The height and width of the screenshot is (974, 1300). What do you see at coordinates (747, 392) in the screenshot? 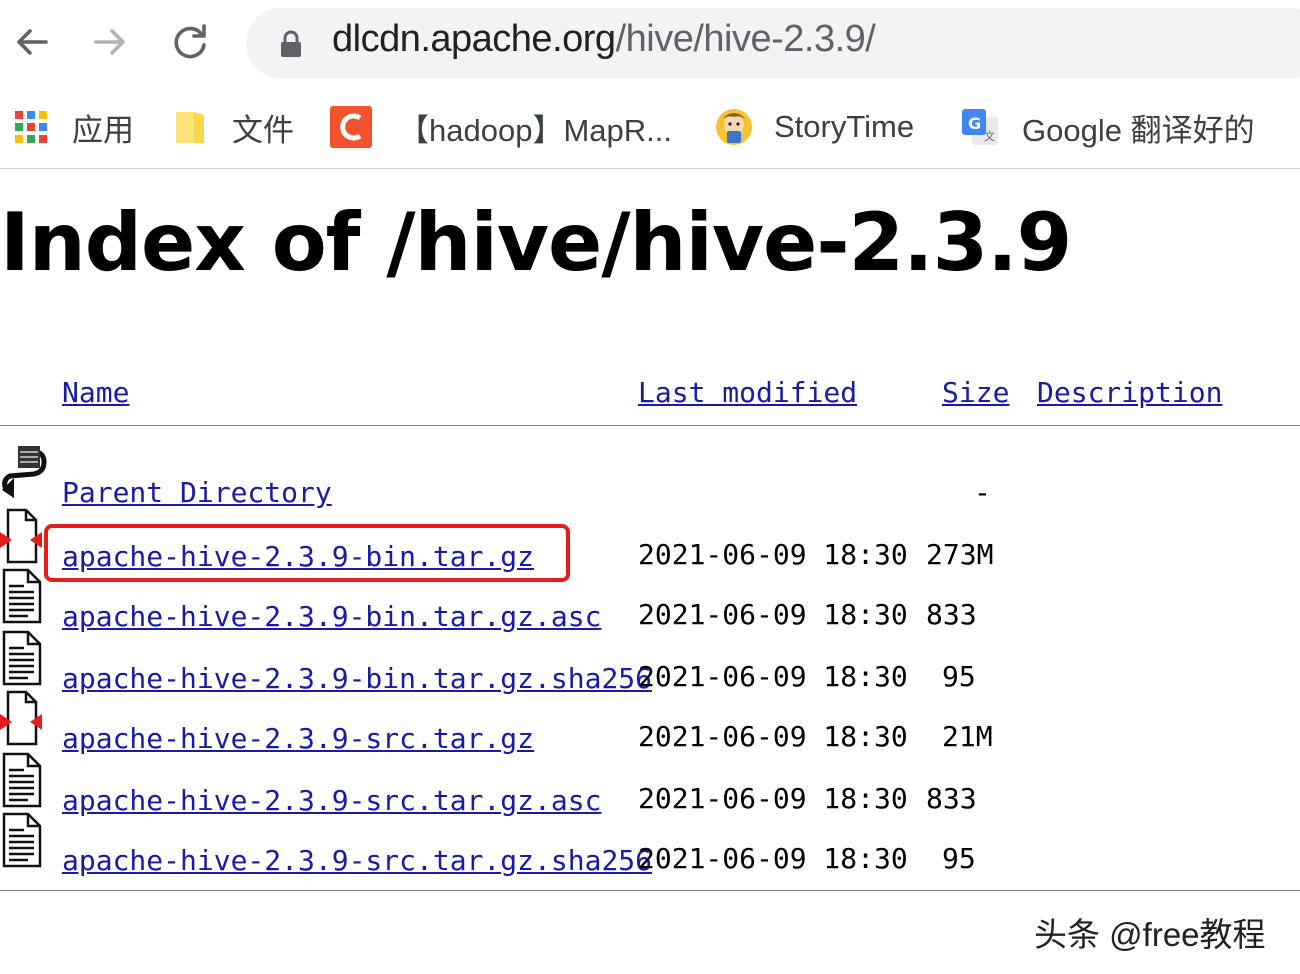
I see `column-header-last-modified: Last modified` at bounding box center [747, 392].